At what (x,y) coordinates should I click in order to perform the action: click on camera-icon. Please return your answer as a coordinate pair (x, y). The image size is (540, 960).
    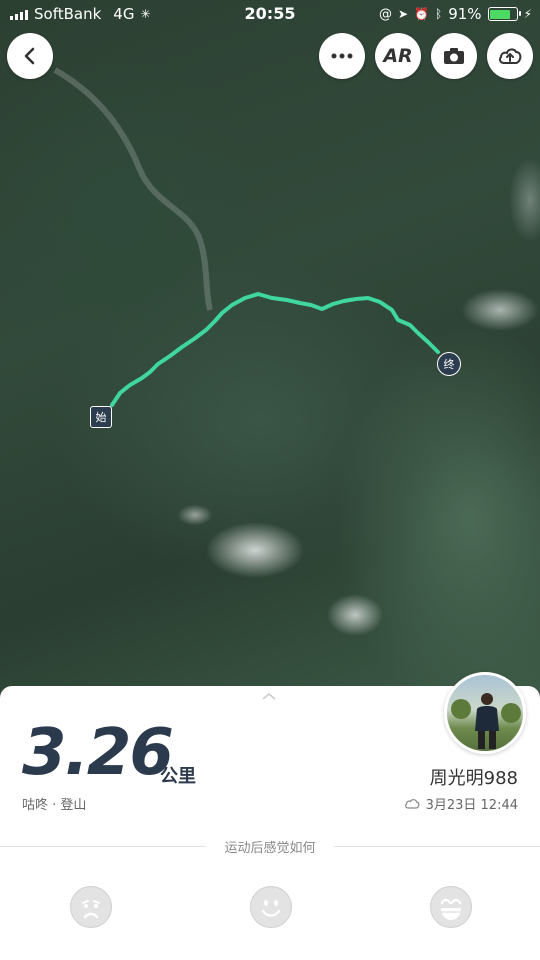
    Looking at the image, I should click on (454, 56).